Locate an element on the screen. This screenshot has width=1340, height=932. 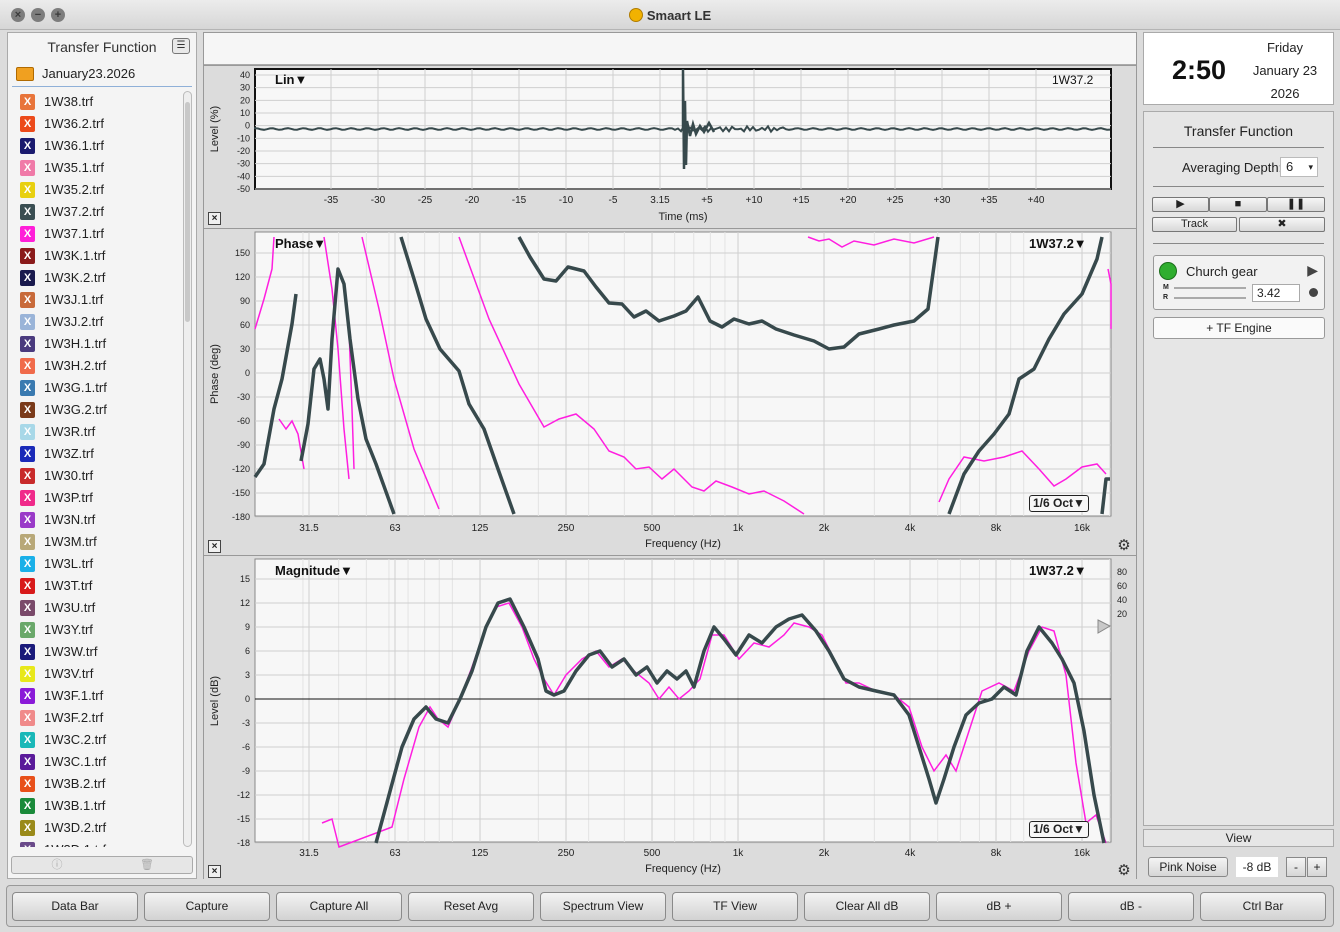
toolbar-clear-all-db-button: Clear All dB is located at coordinates (867, 906).